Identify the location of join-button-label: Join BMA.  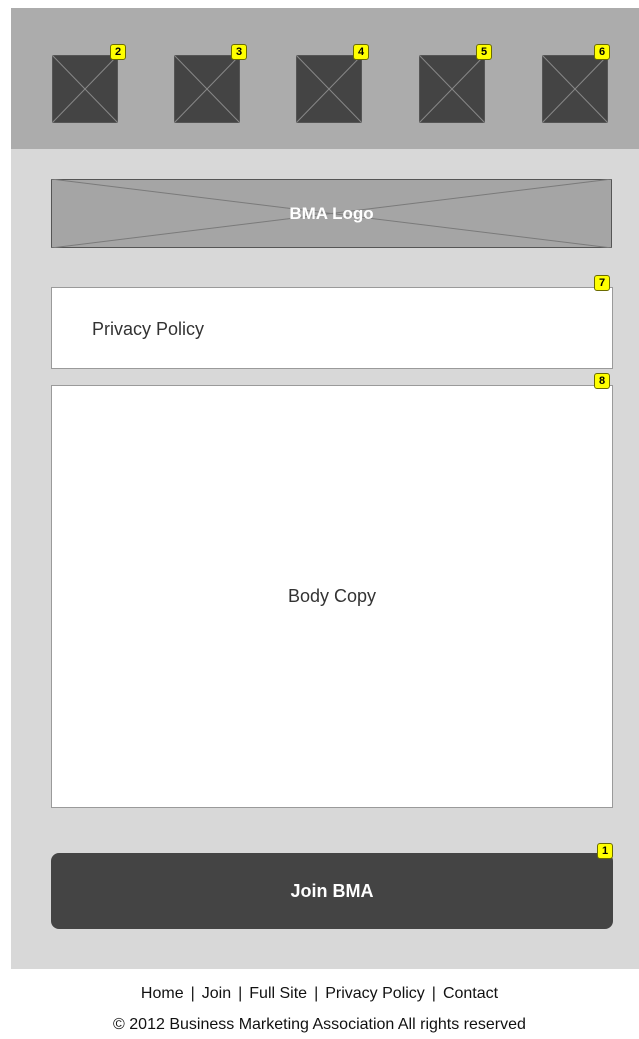
(332, 890).